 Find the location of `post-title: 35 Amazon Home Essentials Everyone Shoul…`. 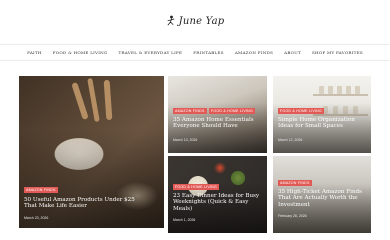

post-title: 35 Amazon Home Essentials Everyone Shoul… is located at coordinates (217, 123).